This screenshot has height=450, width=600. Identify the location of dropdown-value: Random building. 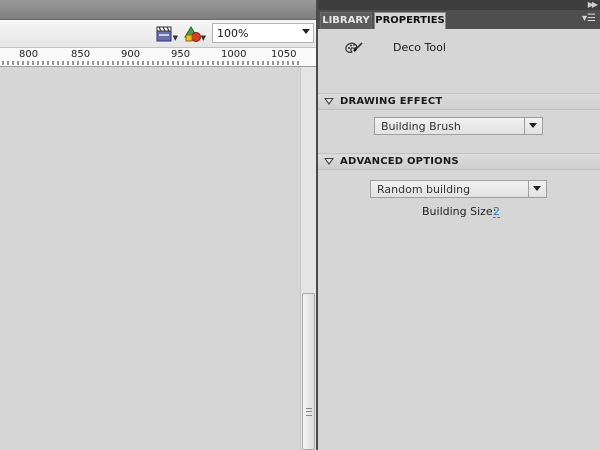
(424, 189).